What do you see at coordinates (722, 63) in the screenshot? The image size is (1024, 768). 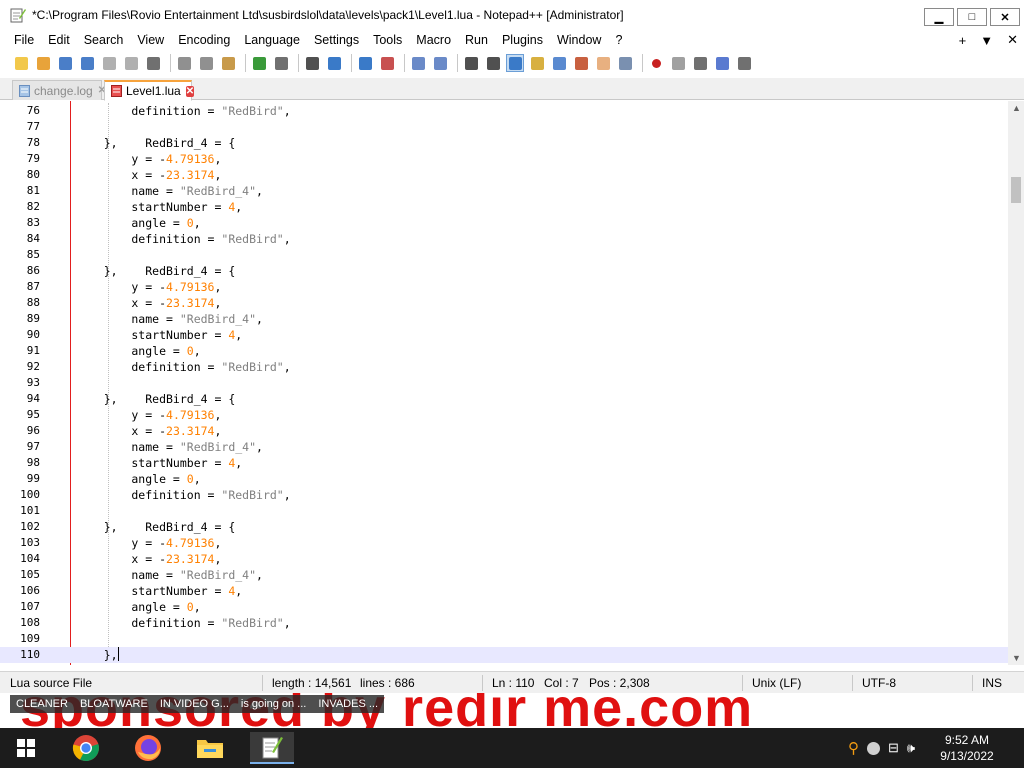 I see `run-macro-multiple-icon` at bounding box center [722, 63].